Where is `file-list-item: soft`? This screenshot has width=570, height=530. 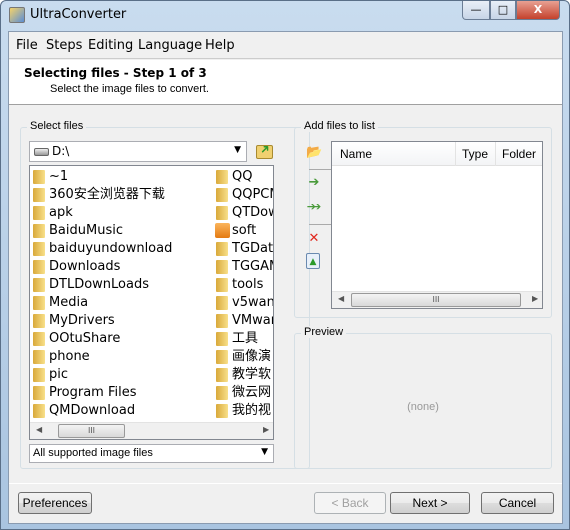
file-list-item: soft is located at coordinates (243, 231).